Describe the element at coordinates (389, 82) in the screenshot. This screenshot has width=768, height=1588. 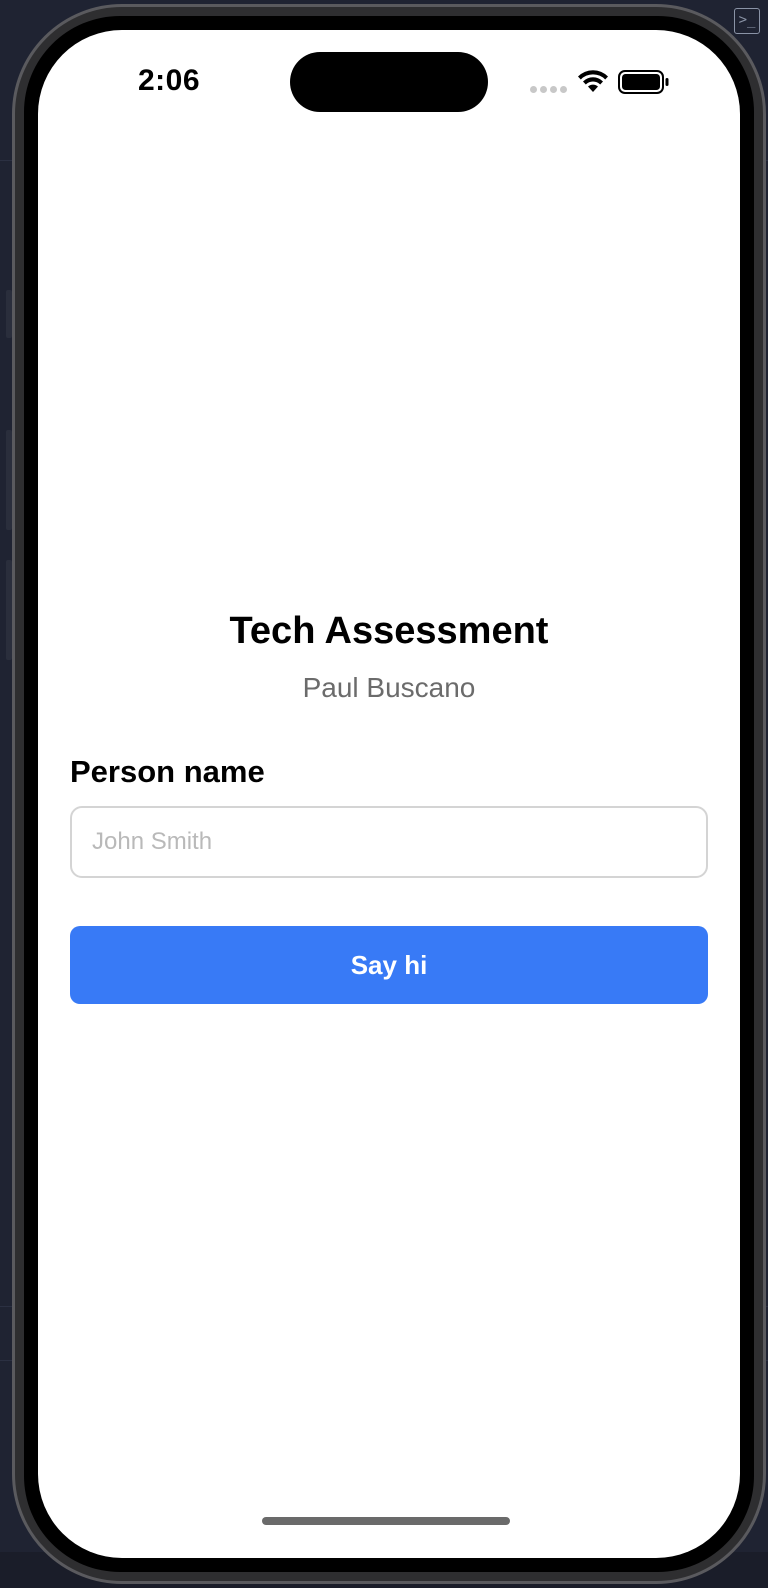
I see `dynamic-island` at that location.